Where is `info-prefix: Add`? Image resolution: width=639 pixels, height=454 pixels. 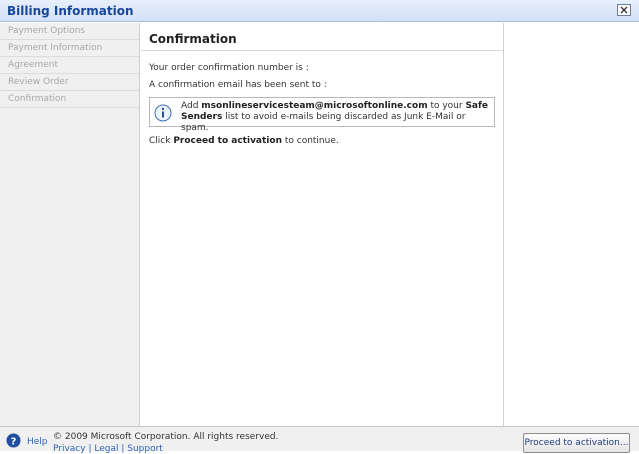
info-prefix: Add is located at coordinates (191, 106).